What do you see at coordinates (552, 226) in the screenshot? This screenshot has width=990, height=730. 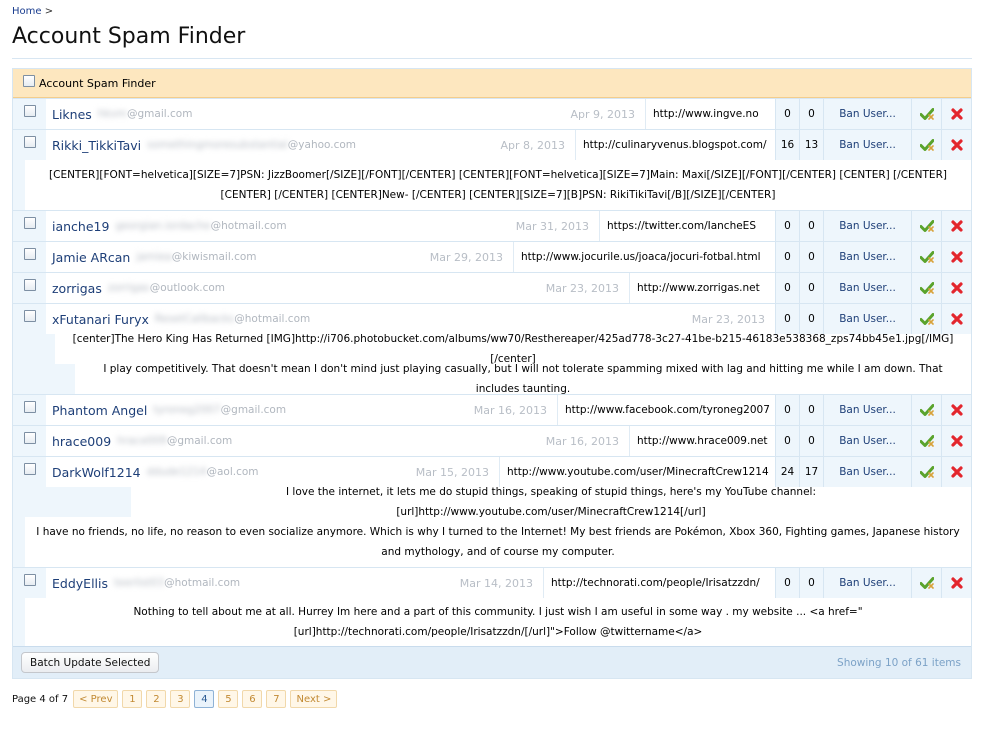 I see `register-date: Mar 31, 2013` at bounding box center [552, 226].